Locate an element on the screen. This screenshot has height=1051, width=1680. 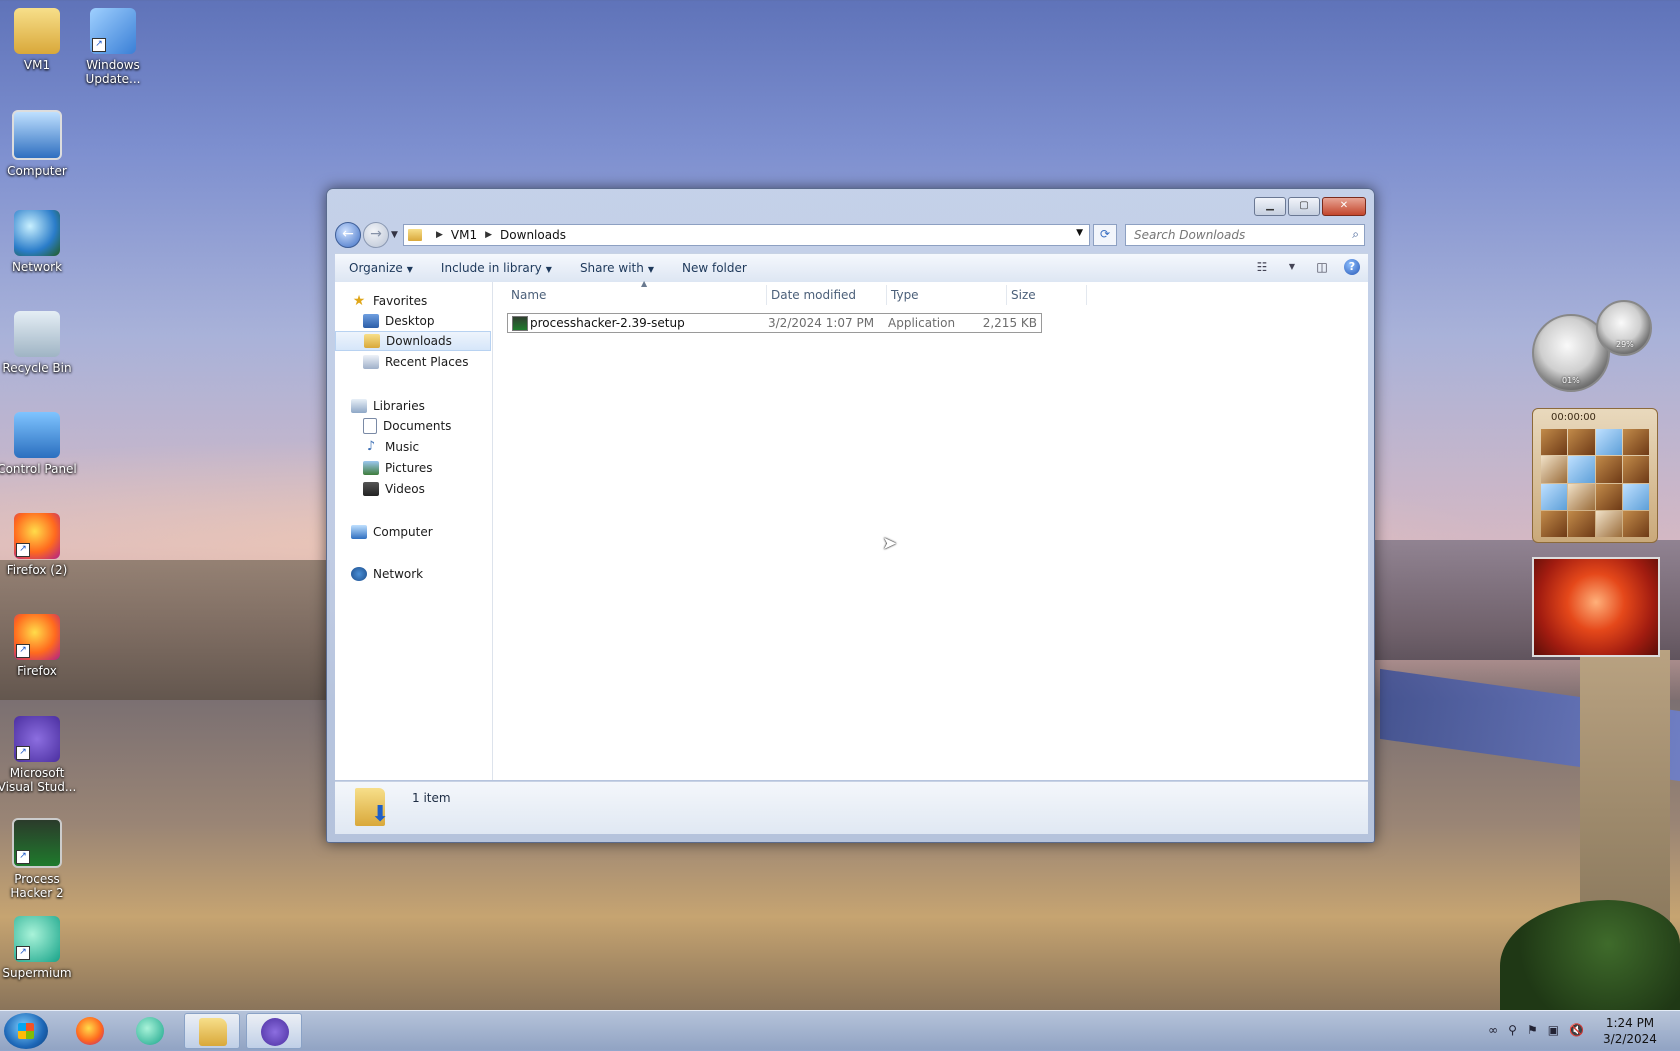
desktop-icon-network: Network is located at coordinates (38, 242).